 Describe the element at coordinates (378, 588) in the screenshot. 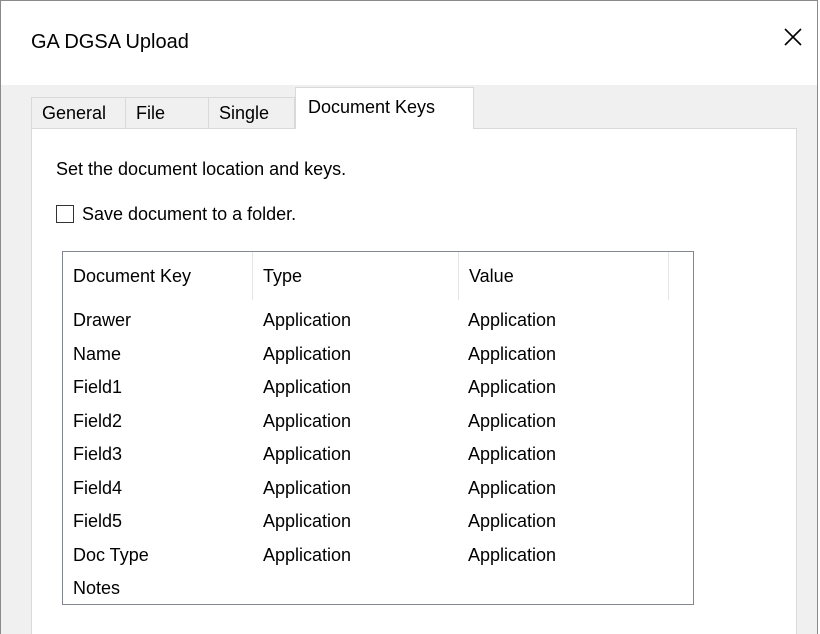

I see `table-row: Notes` at that location.